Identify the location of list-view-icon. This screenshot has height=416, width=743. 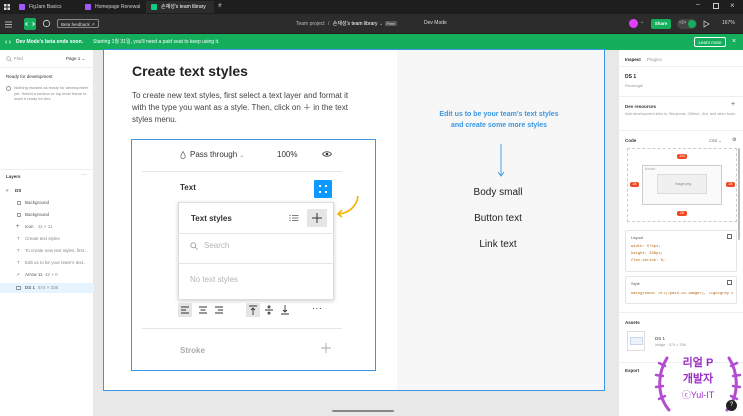
(294, 218).